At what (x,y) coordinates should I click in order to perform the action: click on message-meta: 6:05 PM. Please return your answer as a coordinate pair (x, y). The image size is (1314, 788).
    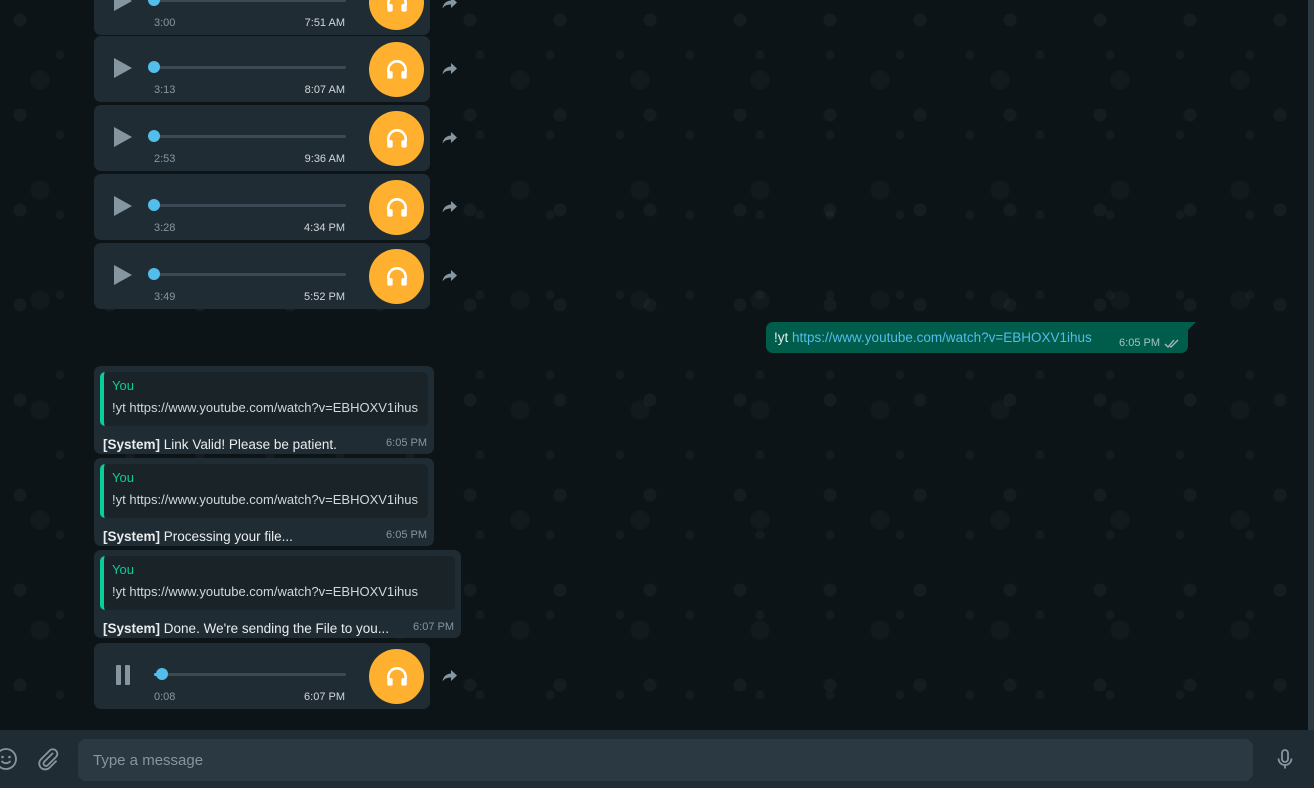
    Looking at the image, I should click on (1149, 343).